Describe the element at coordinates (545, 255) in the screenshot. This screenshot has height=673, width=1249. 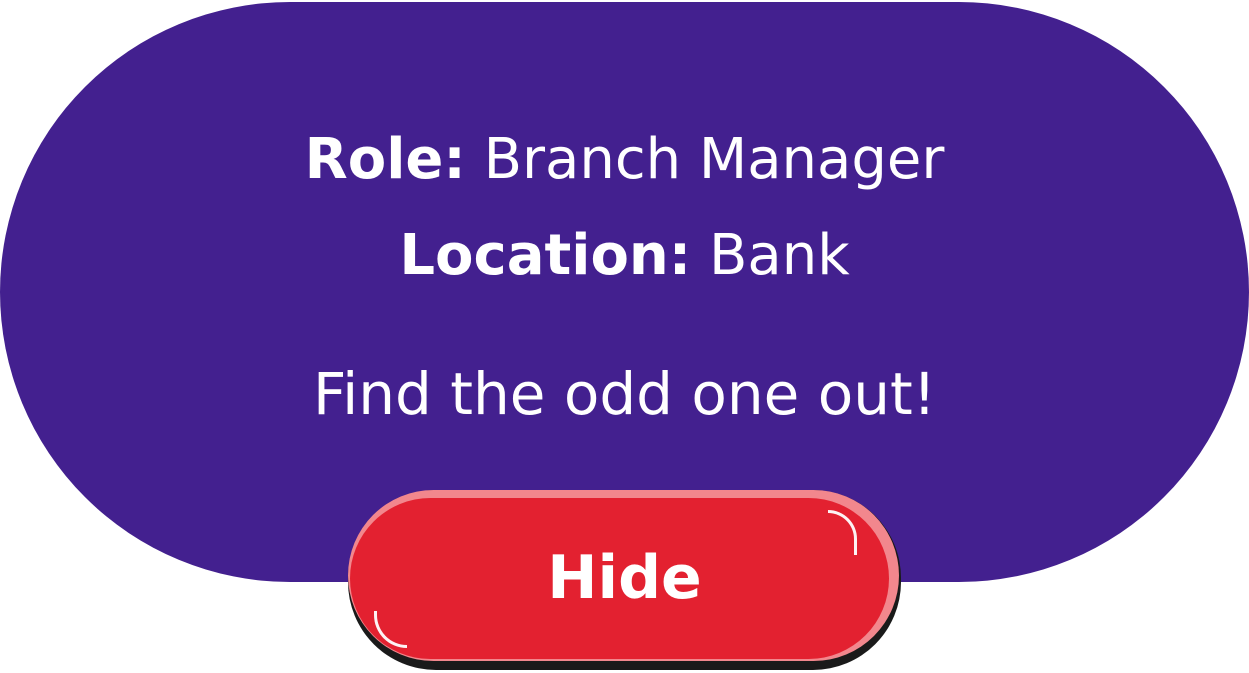
I see `location-label: Location:` at that location.